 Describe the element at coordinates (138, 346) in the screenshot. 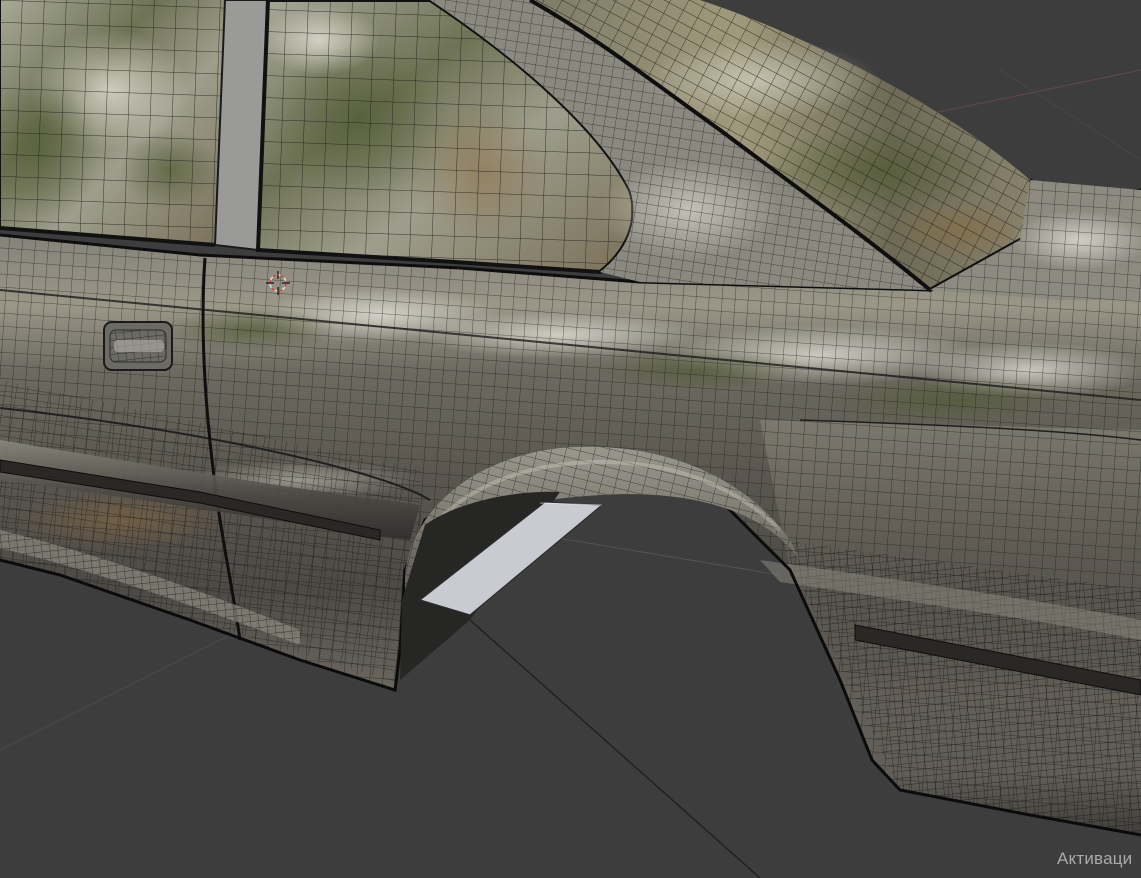

I see `door-handle` at that location.